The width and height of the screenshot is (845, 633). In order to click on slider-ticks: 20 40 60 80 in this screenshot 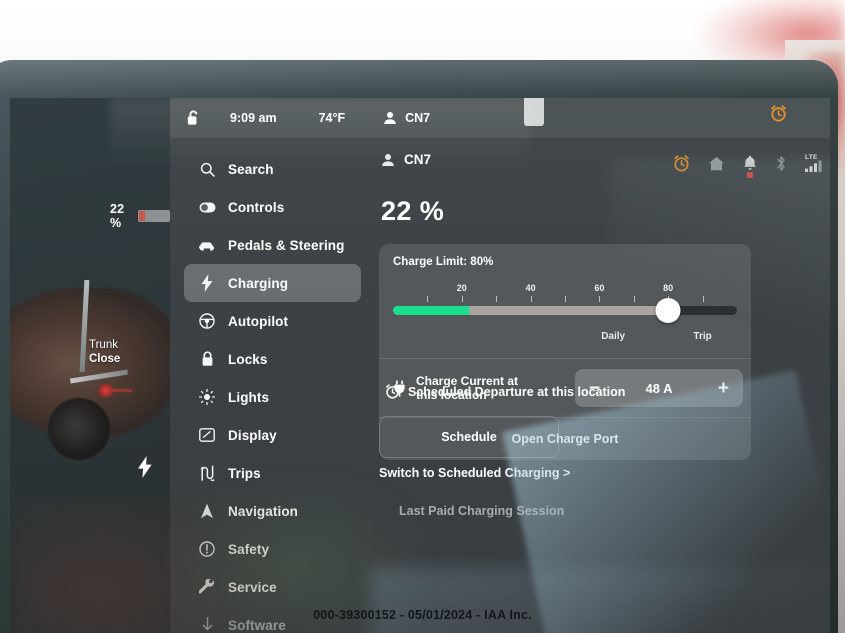, I will do `click(565, 289)`.